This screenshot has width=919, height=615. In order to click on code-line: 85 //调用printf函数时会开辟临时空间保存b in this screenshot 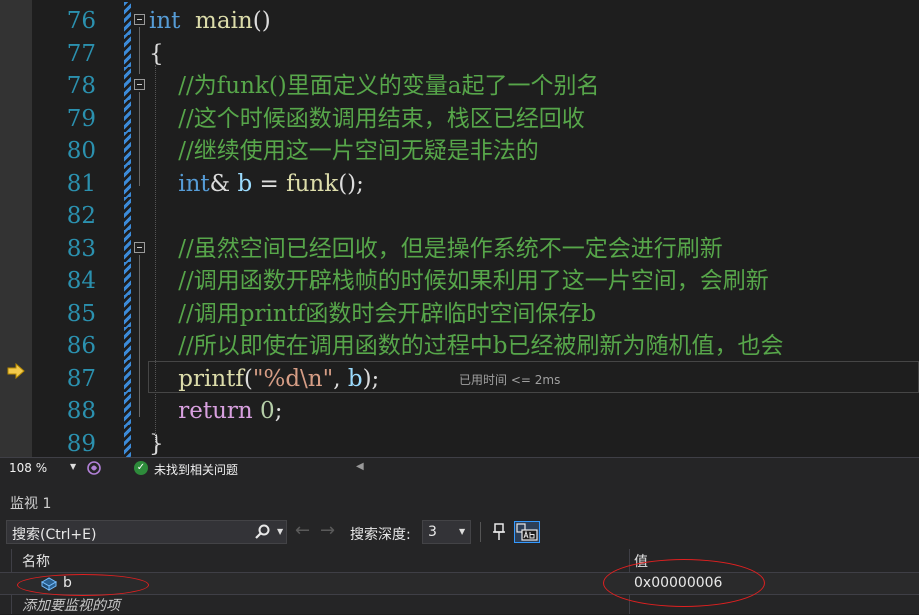, I will do `click(459, 312)`.